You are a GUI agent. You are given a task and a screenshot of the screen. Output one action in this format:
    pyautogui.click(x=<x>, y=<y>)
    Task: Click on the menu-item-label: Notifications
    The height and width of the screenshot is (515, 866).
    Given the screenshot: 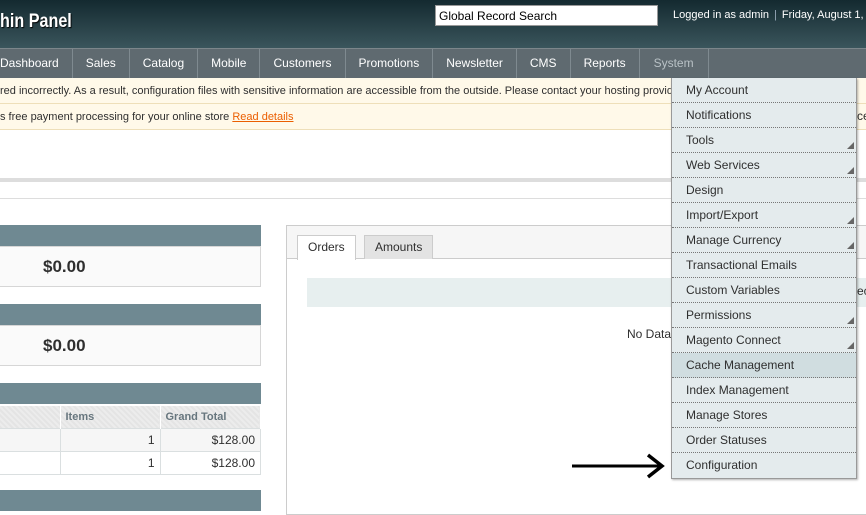 What is the action you would take?
    pyautogui.click(x=719, y=115)
    